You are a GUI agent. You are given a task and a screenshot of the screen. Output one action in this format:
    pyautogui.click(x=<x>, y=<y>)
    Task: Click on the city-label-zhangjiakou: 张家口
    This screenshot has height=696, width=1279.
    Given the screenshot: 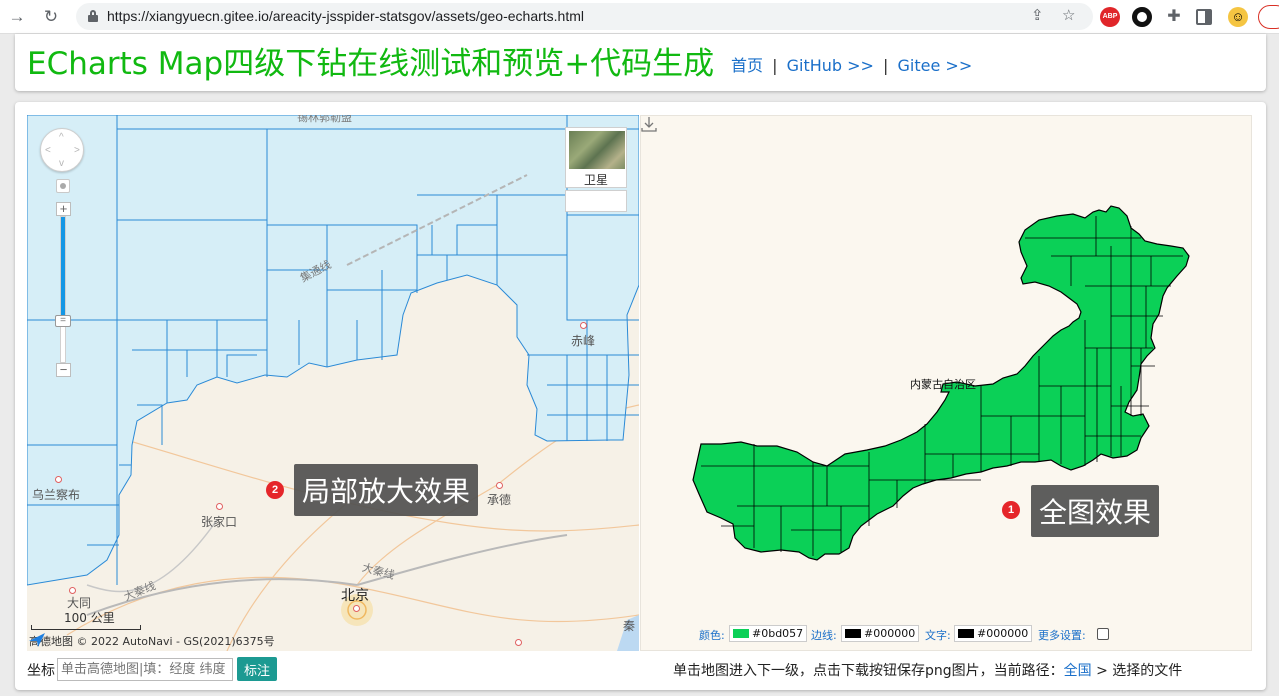 What is the action you would take?
    pyautogui.click(x=219, y=522)
    